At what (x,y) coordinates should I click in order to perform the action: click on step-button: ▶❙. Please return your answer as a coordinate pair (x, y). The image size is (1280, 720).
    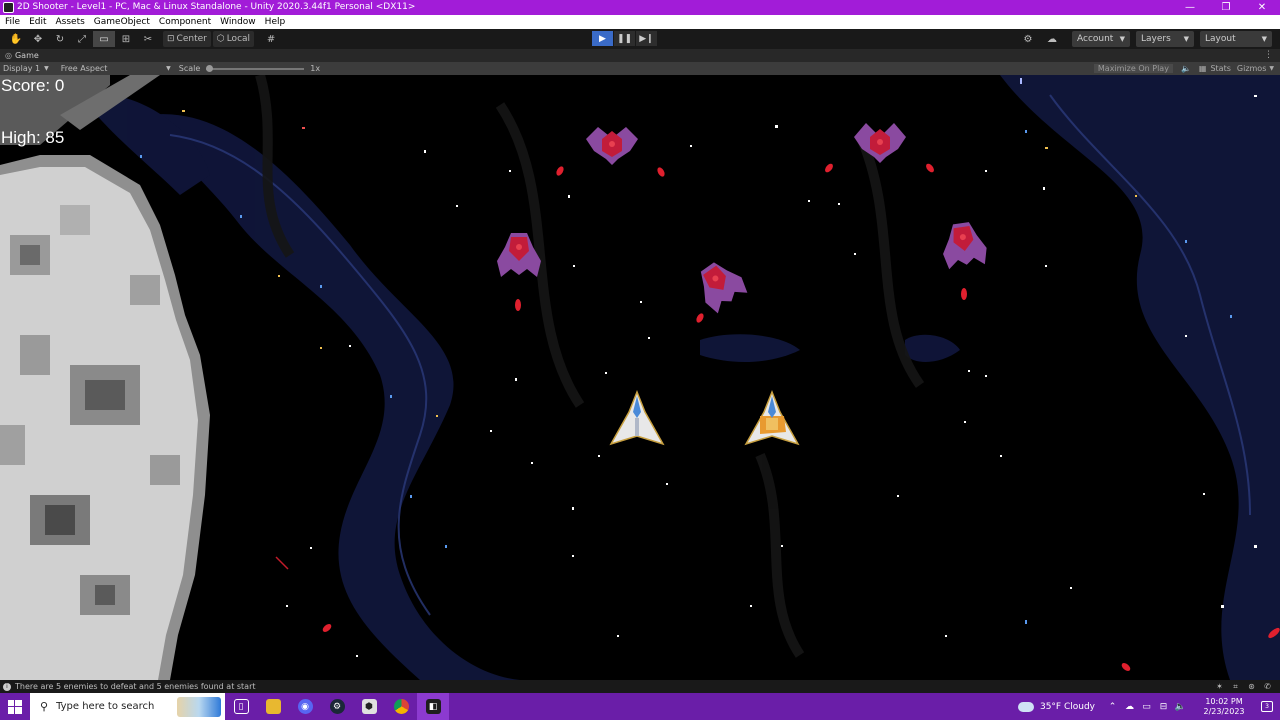
    Looking at the image, I should click on (647, 38).